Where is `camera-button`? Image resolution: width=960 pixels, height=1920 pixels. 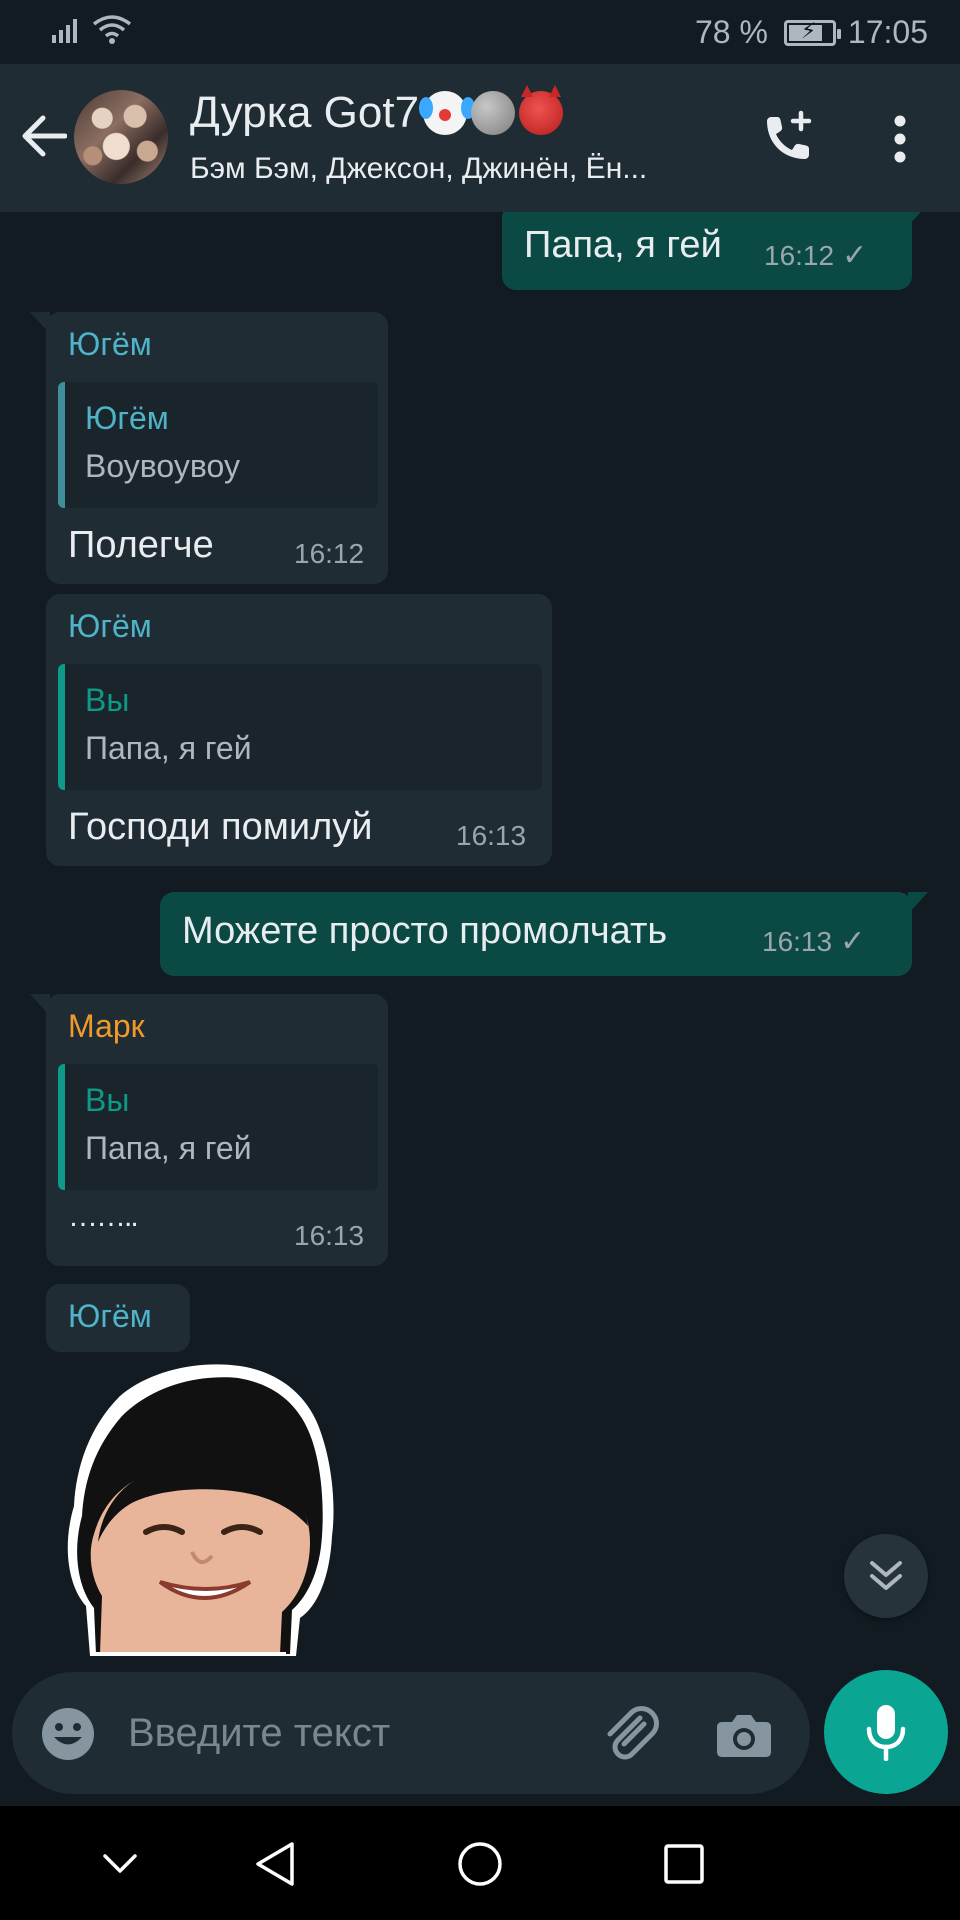 camera-button is located at coordinates (744, 1734).